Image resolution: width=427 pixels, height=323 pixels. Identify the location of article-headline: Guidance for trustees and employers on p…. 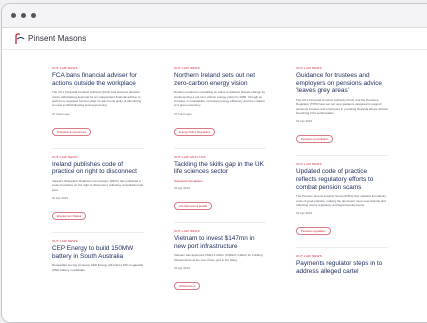
(342, 83).